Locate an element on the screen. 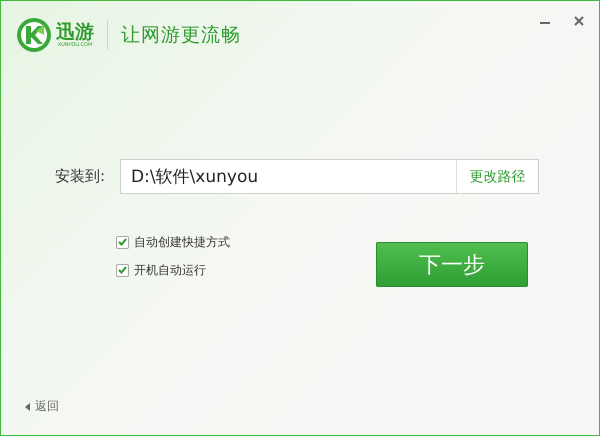 This screenshot has width=600, height=436. close-icon is located at coordinates (579, 21).